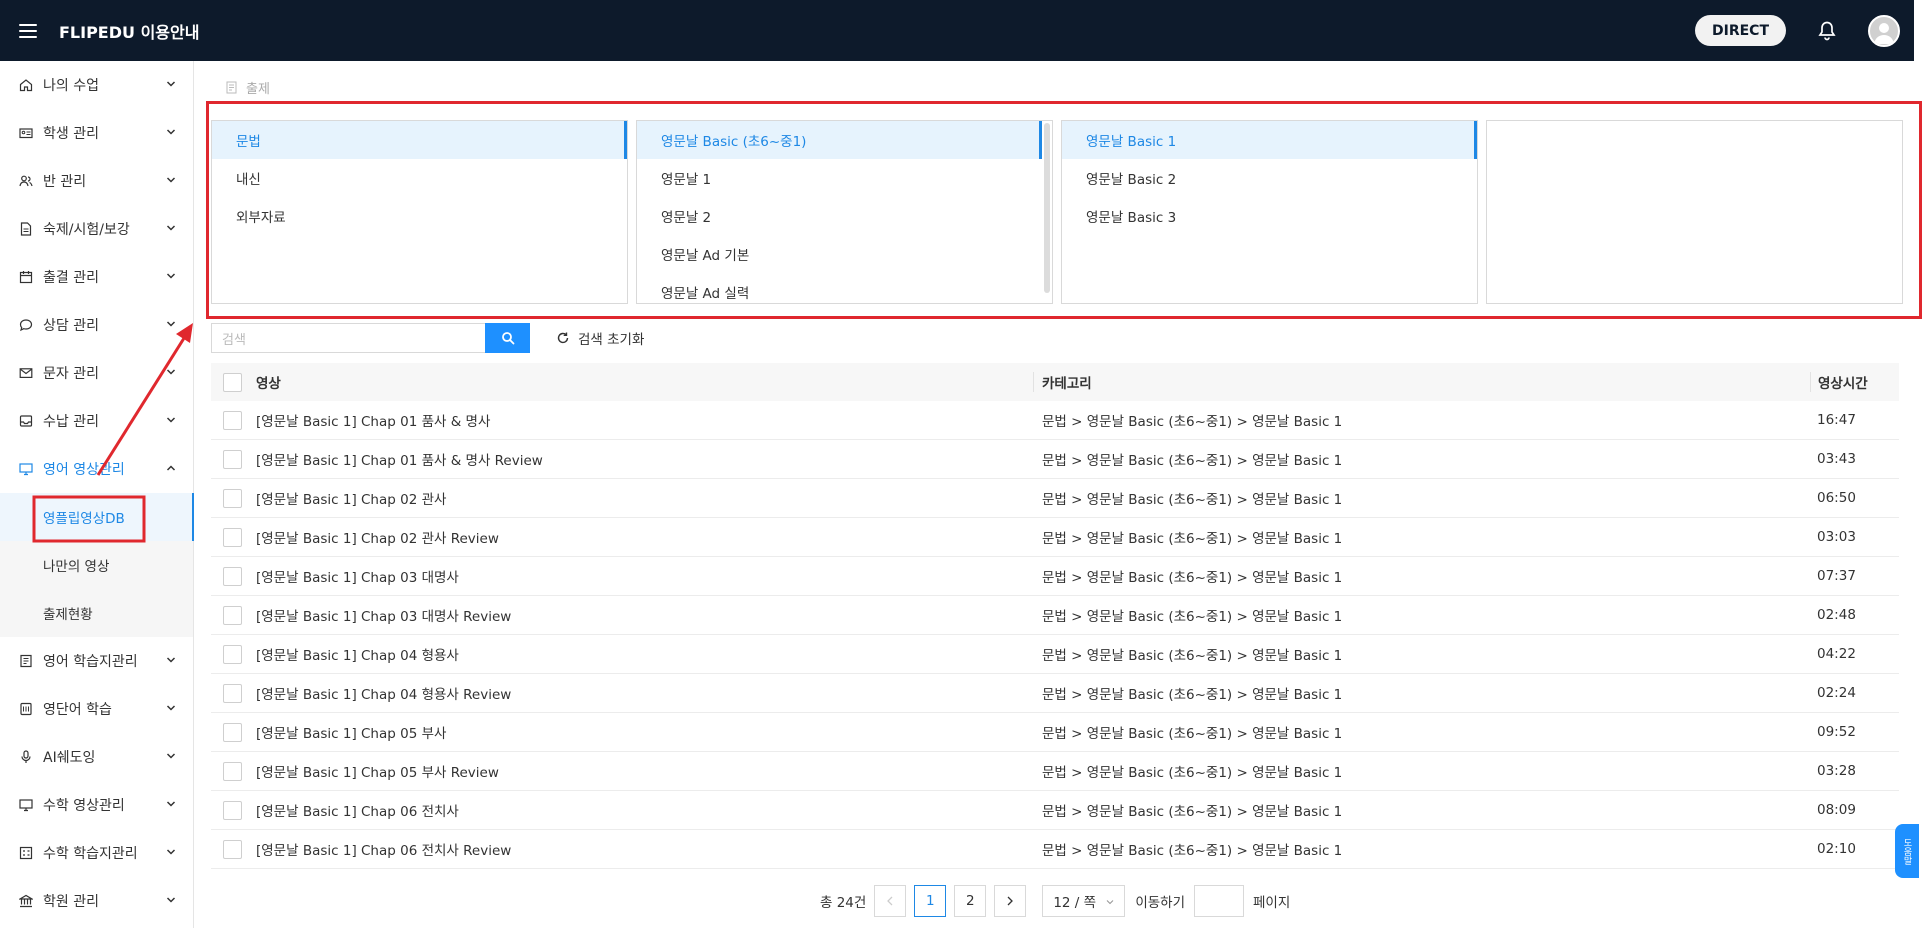 This screenshot has width=1924, height=928. I want to click on category-item: 영문날 Ad 기본, so click(844, 254).